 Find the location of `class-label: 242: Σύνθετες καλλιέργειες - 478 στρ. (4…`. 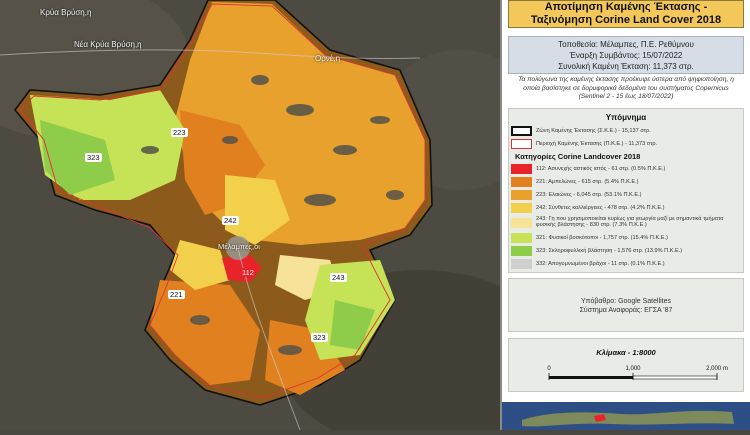

class-label: 242: Σύνθετες καλλιέργειες - 478 στρ. (4… is located at coordinates (600, 208).